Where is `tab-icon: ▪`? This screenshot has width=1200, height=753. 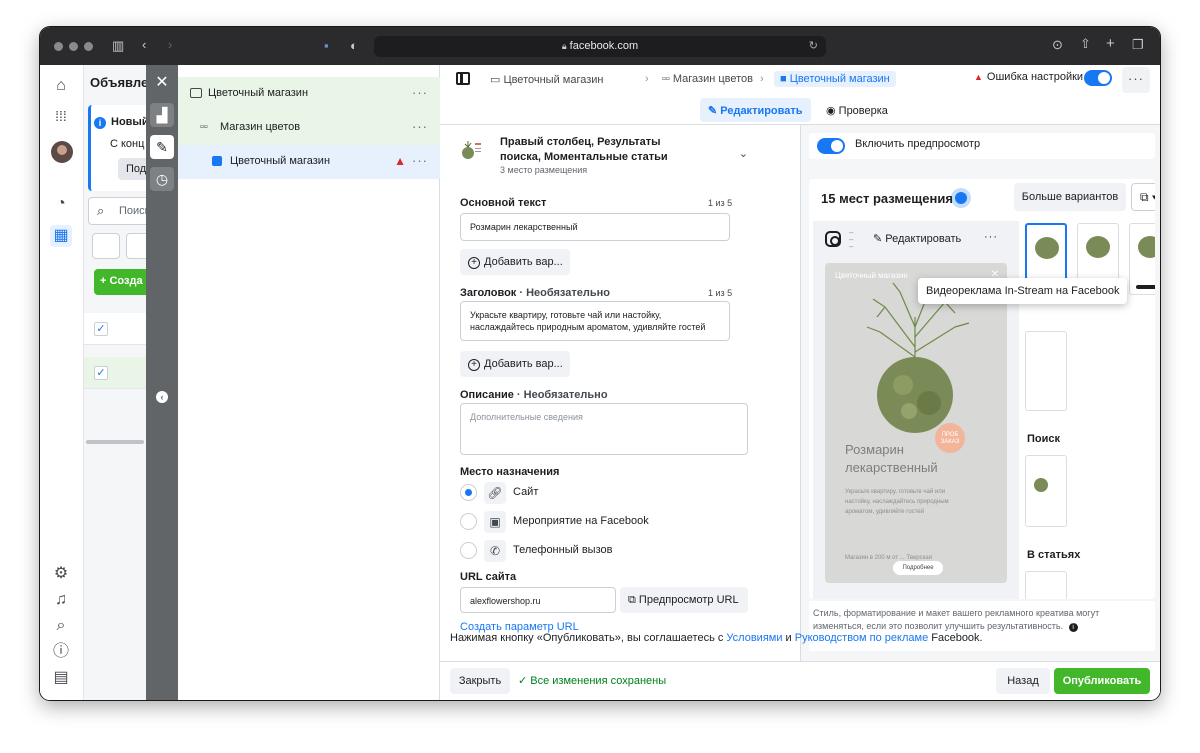 tab-icon: ▪ is located at coordinates (326, 46).